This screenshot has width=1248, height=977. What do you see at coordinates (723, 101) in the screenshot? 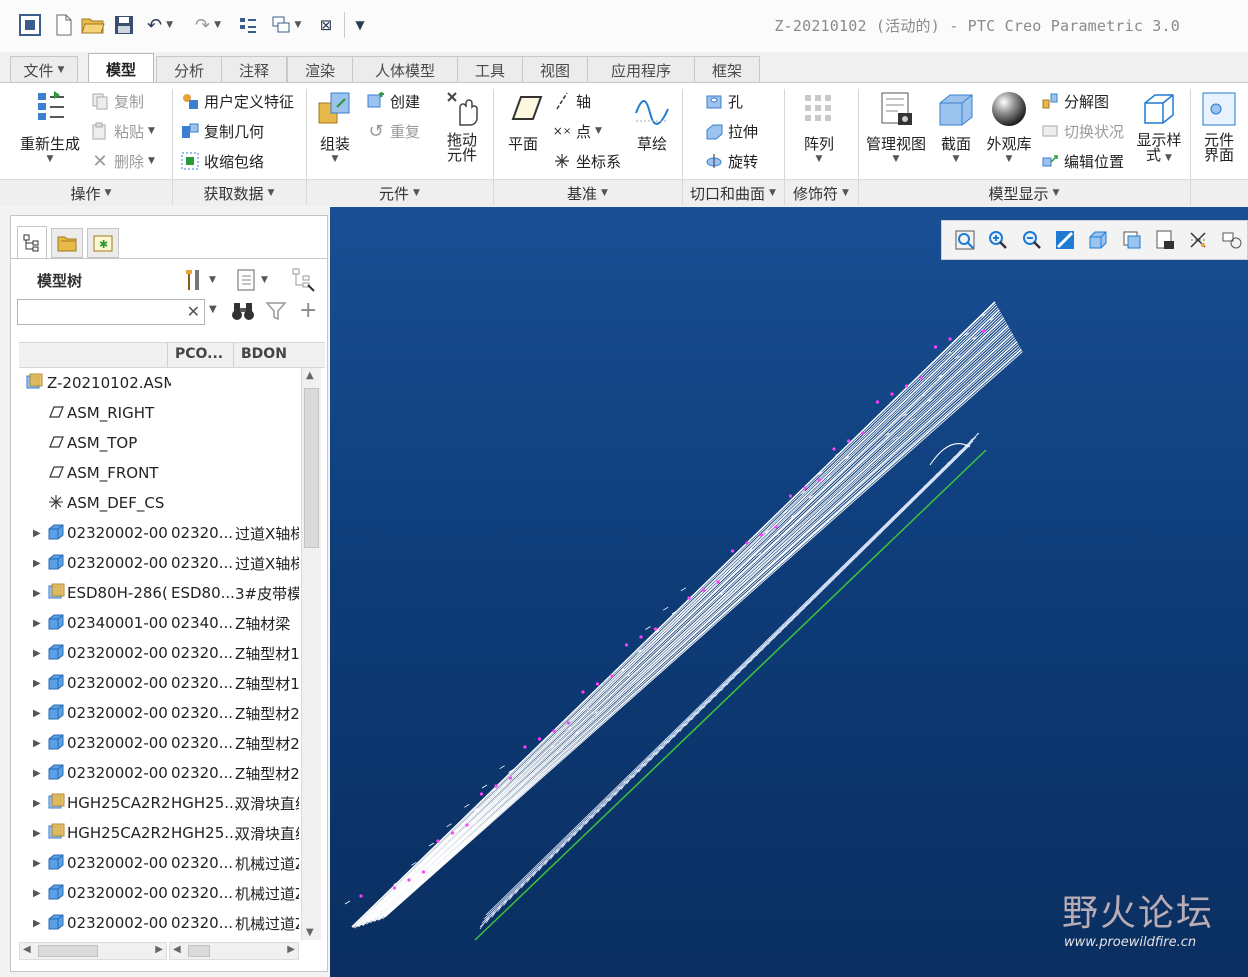
I see `hole-button: 孔` at bounding box center [723, 101].